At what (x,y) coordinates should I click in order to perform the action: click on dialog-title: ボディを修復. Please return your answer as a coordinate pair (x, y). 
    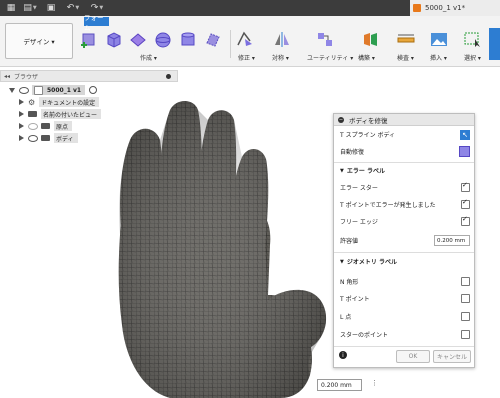
    Looking at the image, I should click on (368, 120).